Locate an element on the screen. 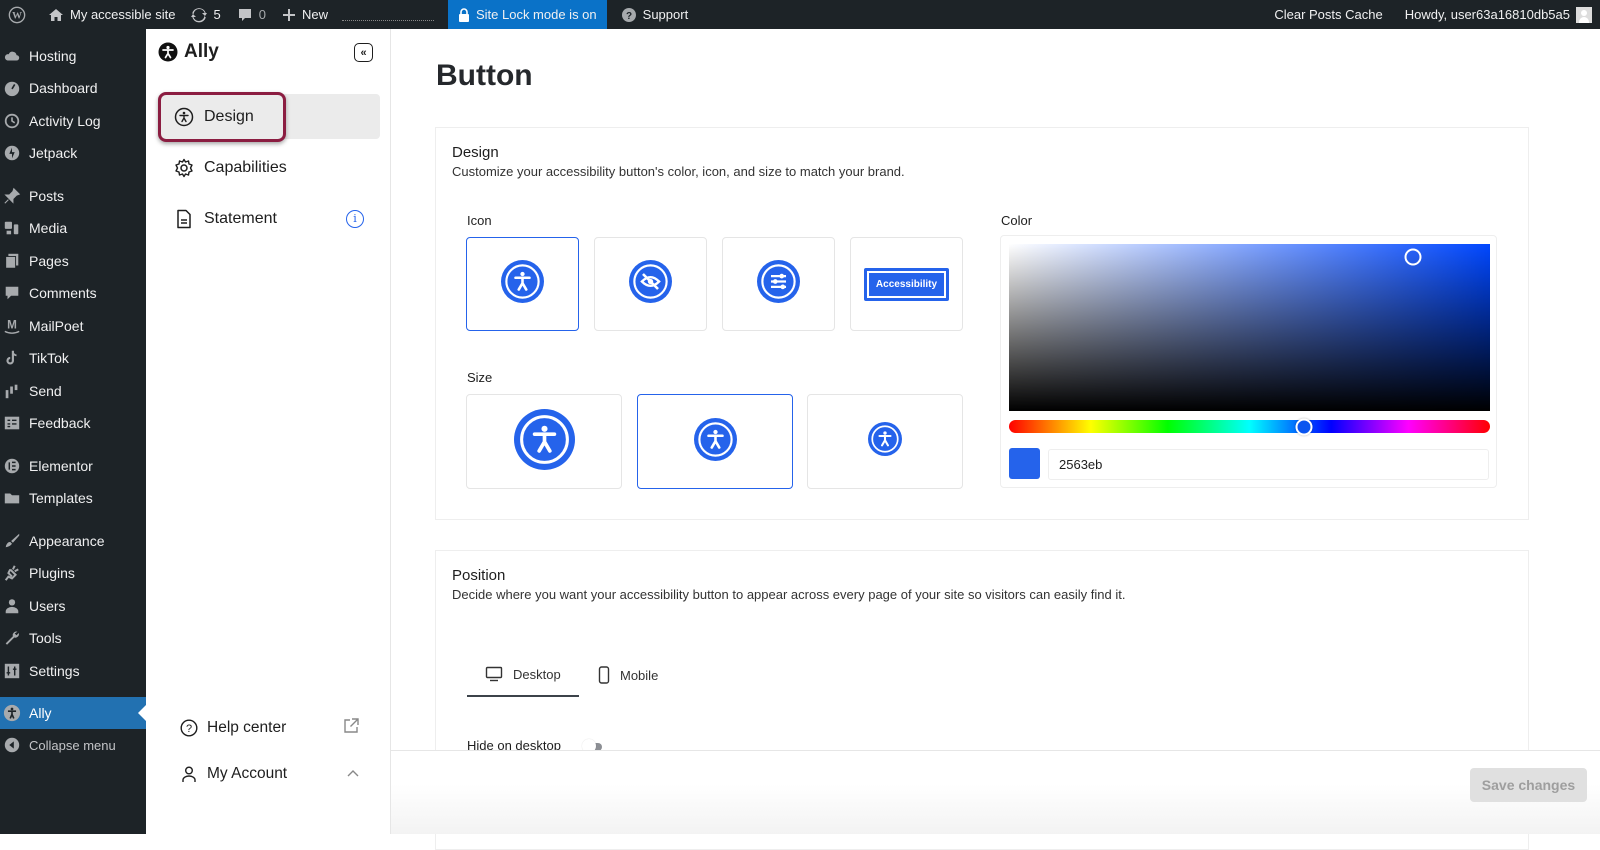 The image size is (1600, 850). comments-count: 0 is located at coordinates (262, 14).